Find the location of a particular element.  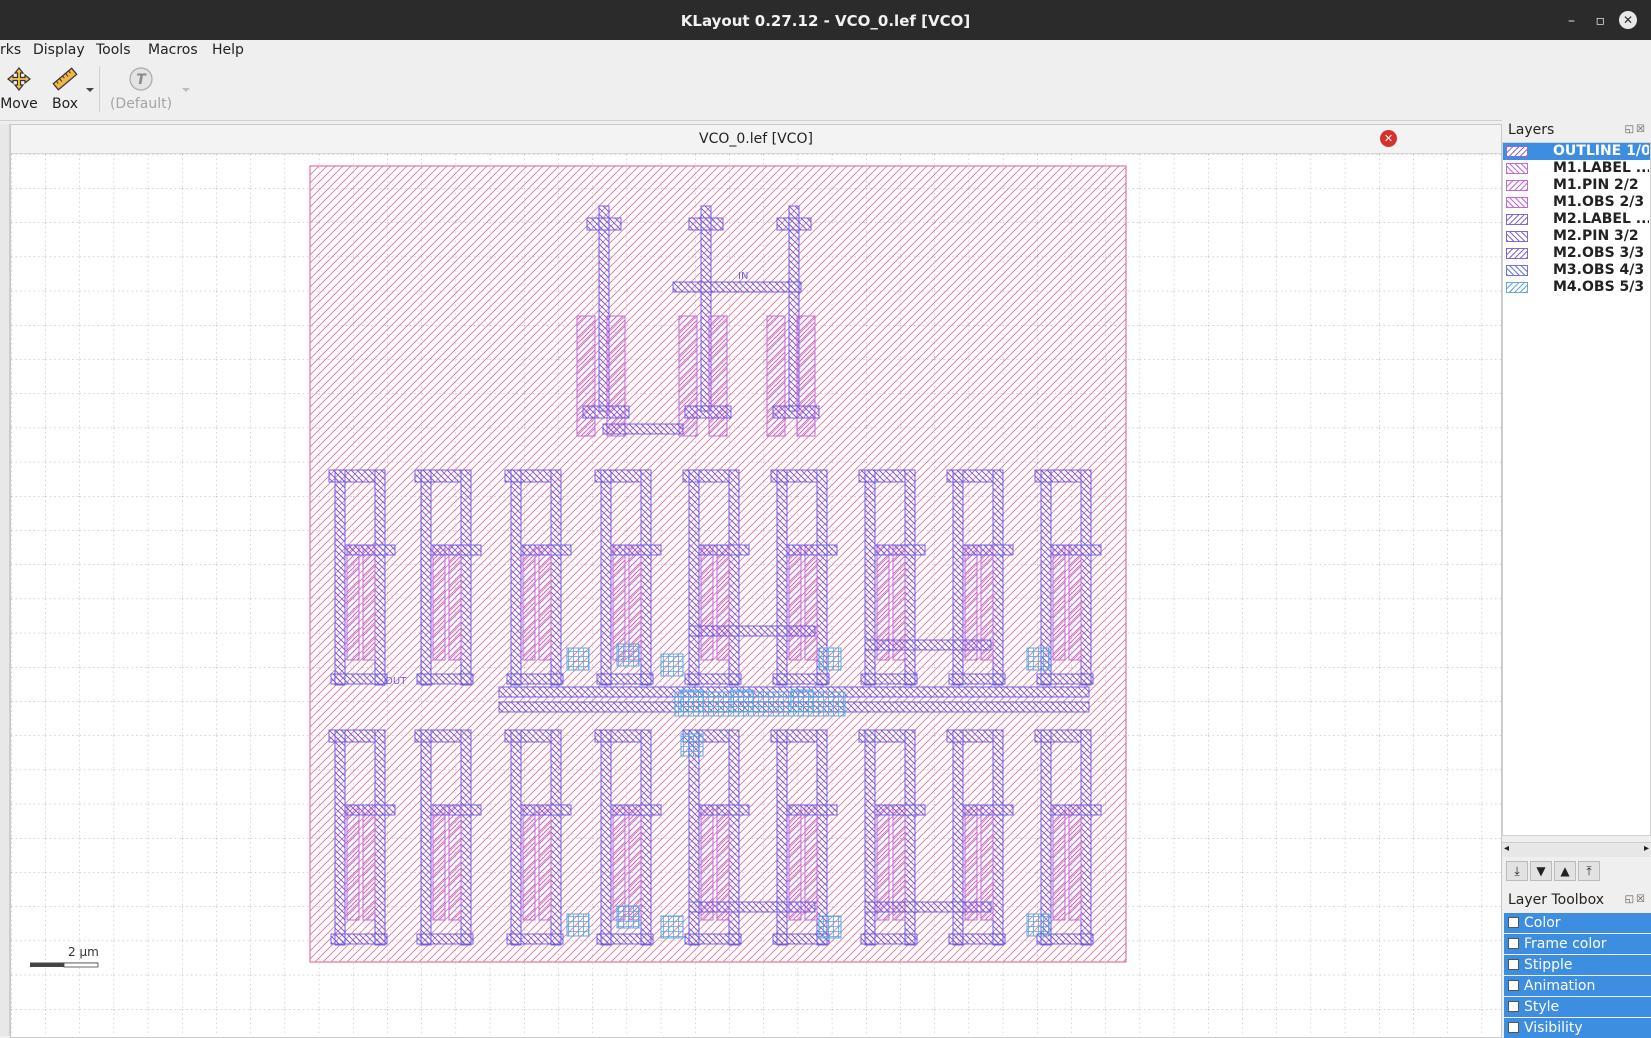

layer-name: M1.OBS 2/3 is located at coordinates (1599, 202).